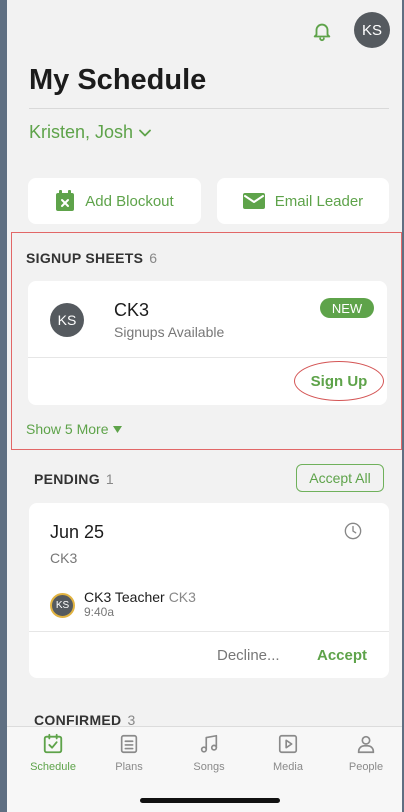 The width and height of the screenshot is (404, 812). What do you see at coordinates (340, 478) in the screenshot?
I see `accept-all-button: Accept All` at bounding box center [340, 478].